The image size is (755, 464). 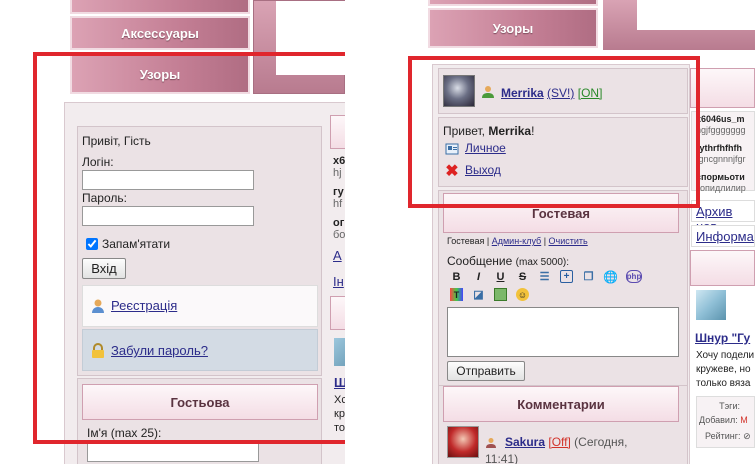 What do you see at coordinates (159, 350) in the screenshot?
I see `forgot-password-link: Забули пароль?` at bounding box center [159, 350].